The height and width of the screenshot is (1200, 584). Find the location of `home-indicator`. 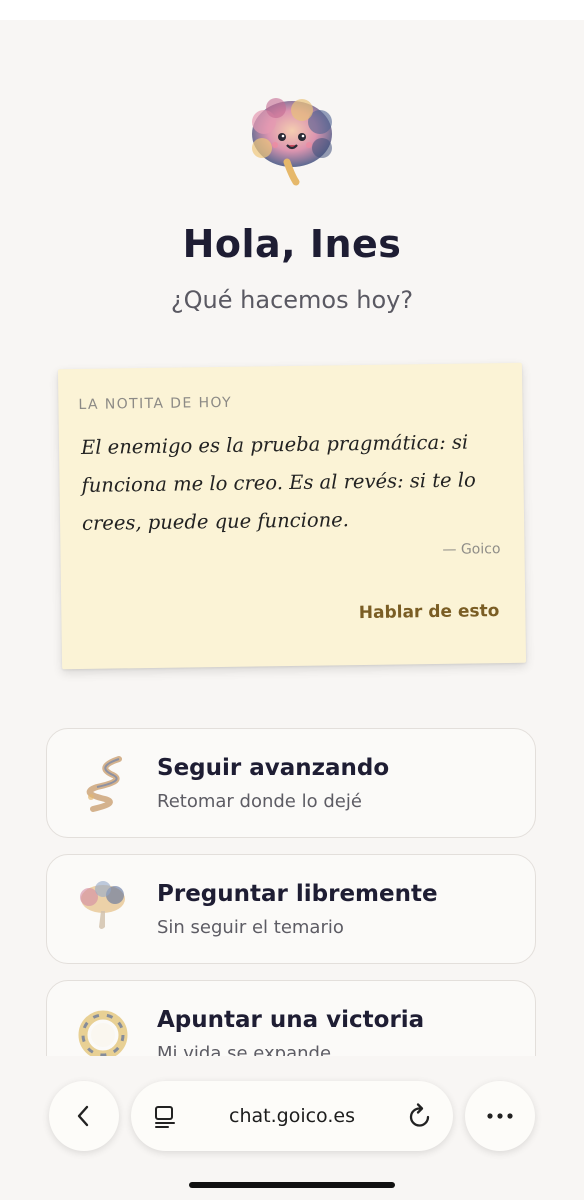

home-indicator is located at coordinates (292, 1185).